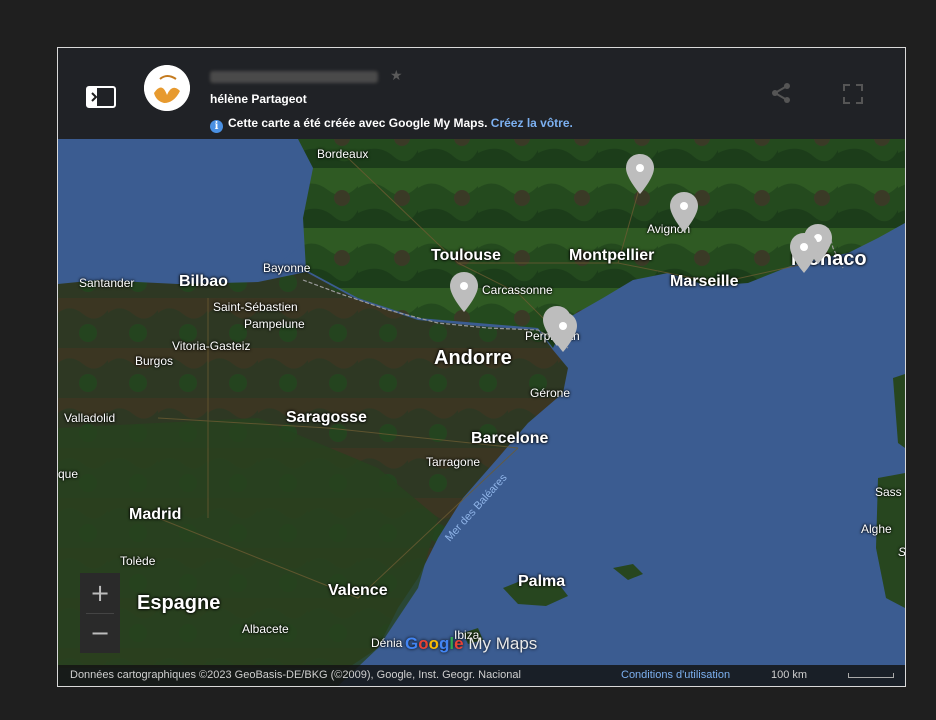 This screenshot has height=720, width=936. Describe the element at coordinates (211, 346) in the screenshot. I see `label-vitoria: Vitoria-Gasteiz` at that location.